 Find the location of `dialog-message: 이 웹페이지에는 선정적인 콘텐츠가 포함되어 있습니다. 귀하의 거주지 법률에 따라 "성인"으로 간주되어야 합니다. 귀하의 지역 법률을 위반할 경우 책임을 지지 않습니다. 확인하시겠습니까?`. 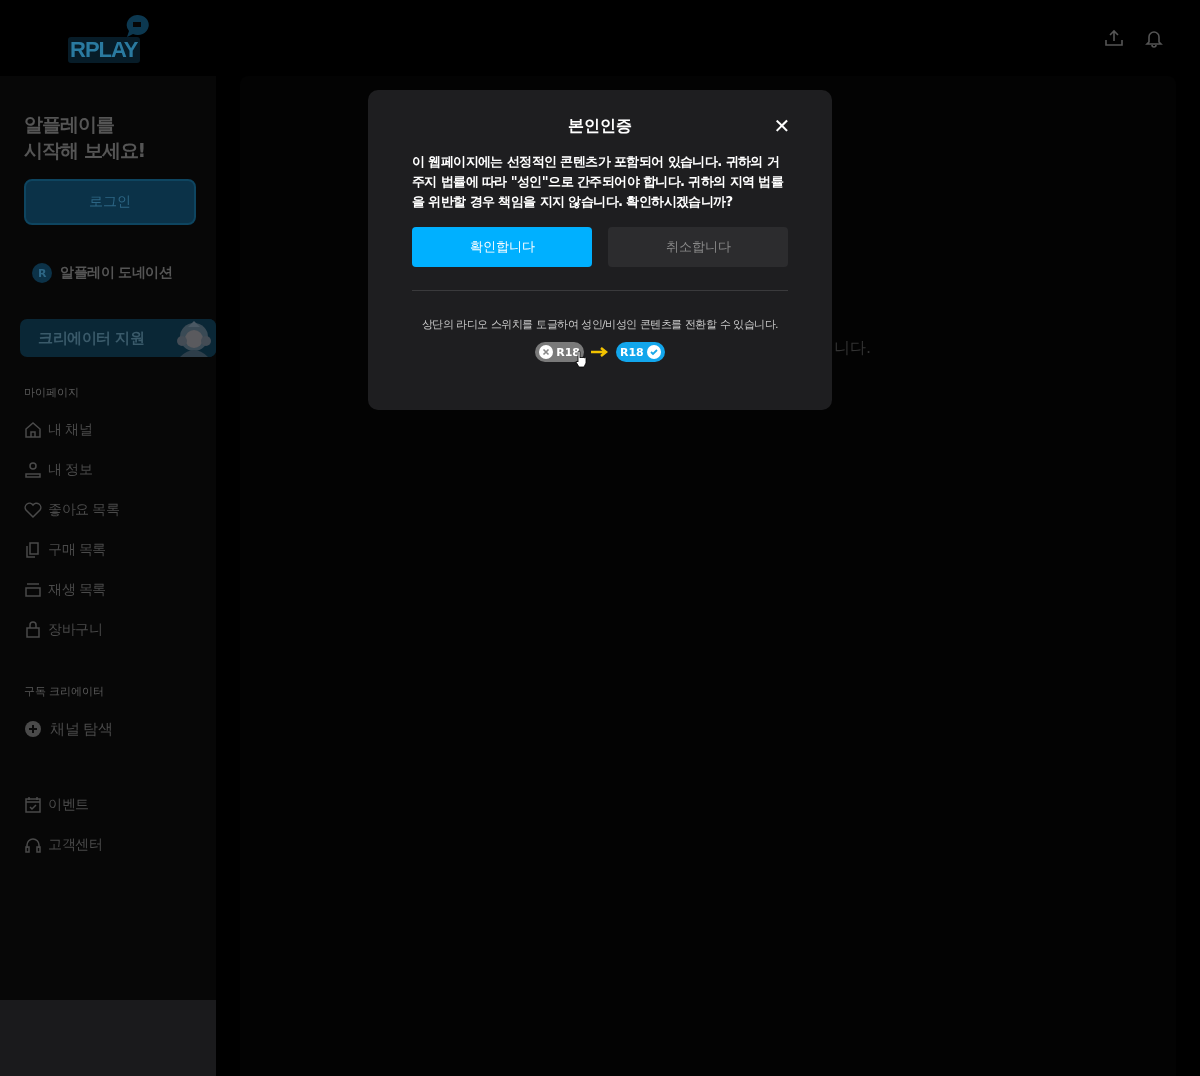

dialog-message: 이 웹페이지에는 선정적인 콘텐츠가 포함되어 있습니다. 귀하의 거주지 법률에 따라 "성인"으로 간주되어야 합니다. 귀하의 지역 법률을 위반할 경우 책임을 지지 않습니다. 확인하시겠습니까? is located at coordinates (598, 182).